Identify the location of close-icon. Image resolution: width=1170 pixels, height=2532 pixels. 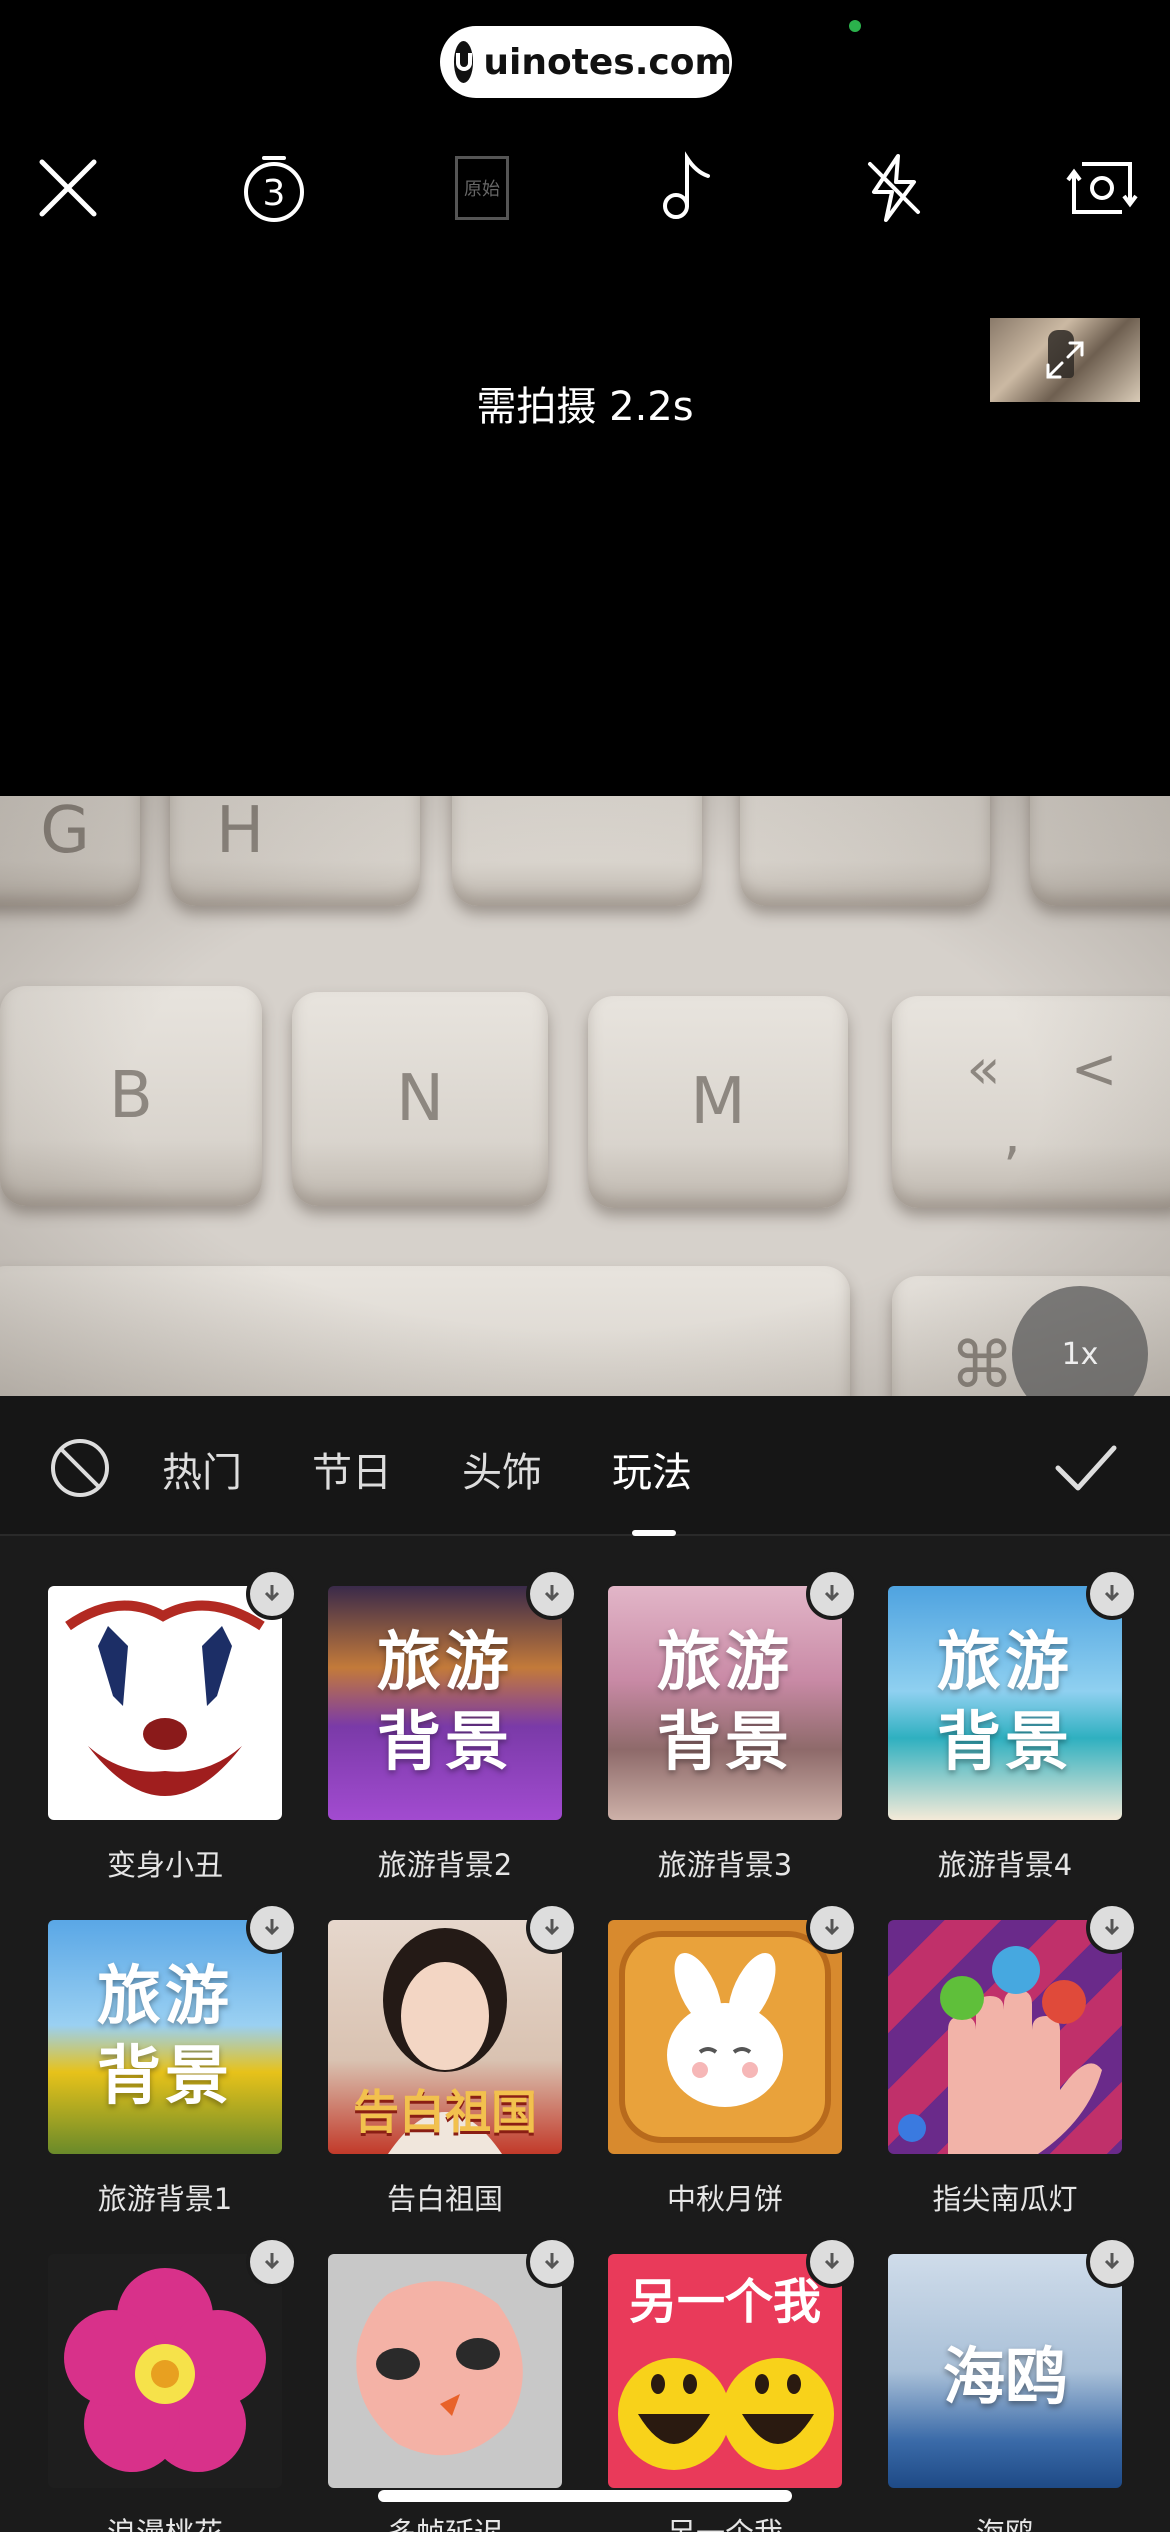
(68, 188).